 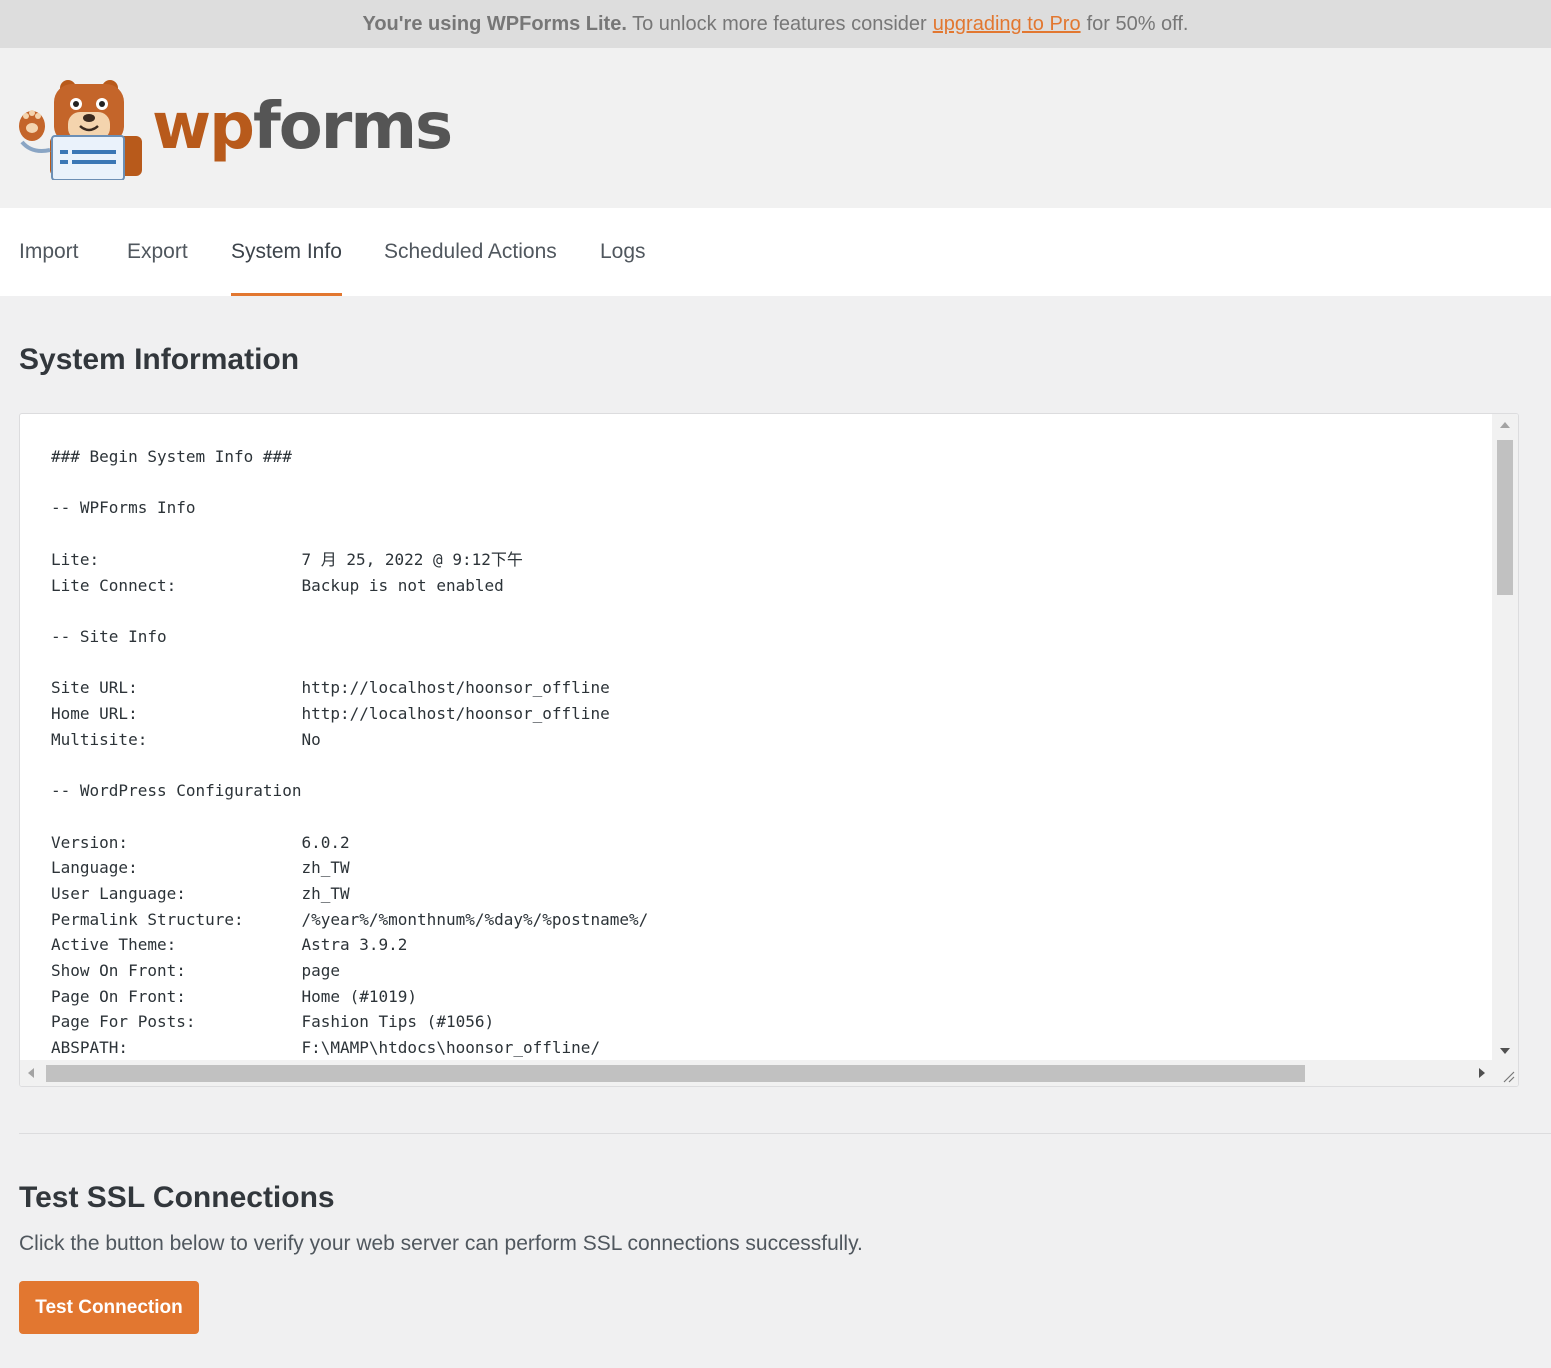 I want to click on vertical-scrollbar, so click(x=1505, y=738).